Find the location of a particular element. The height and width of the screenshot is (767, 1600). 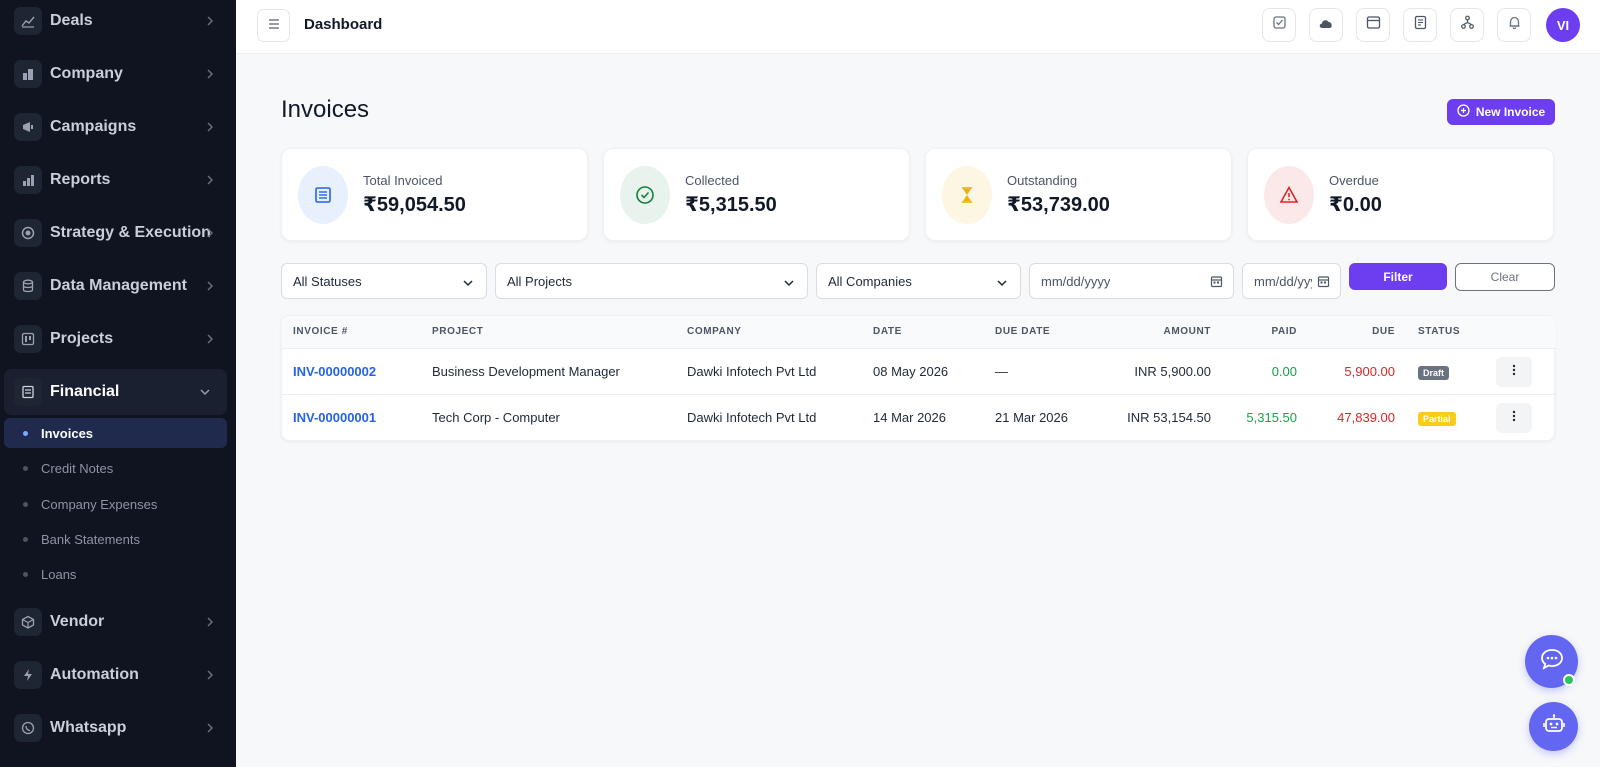

notifications-button is located at coordinates (1514, 25).